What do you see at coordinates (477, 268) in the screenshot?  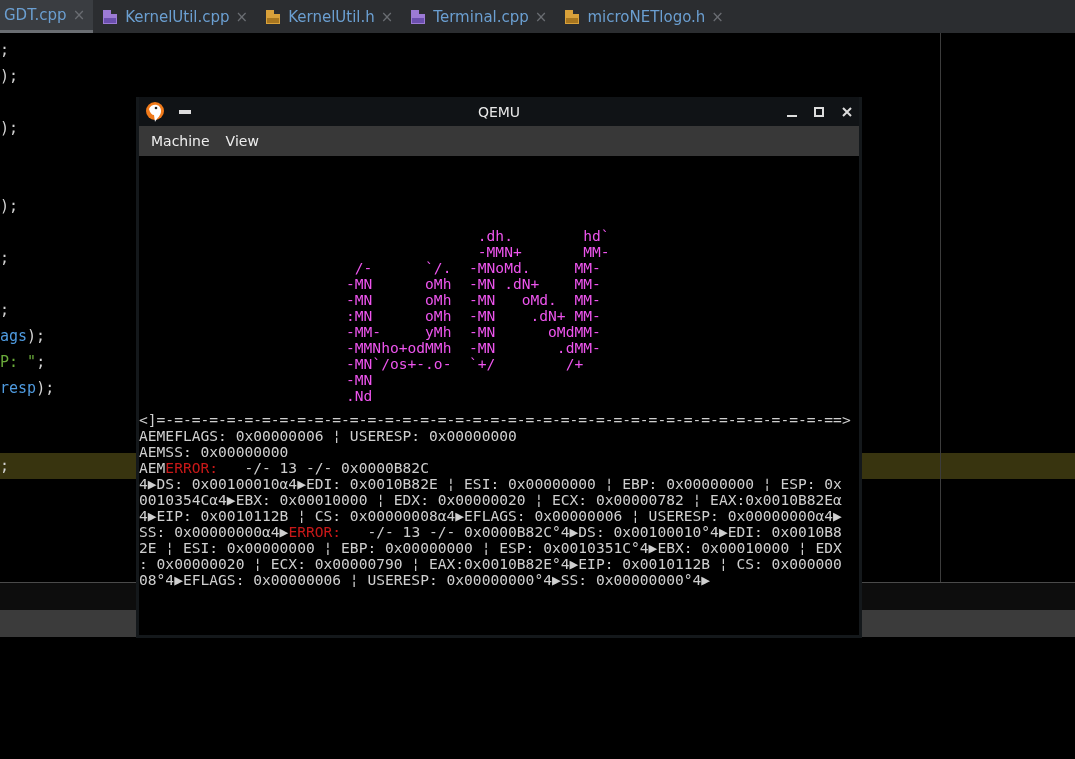 I see `ascii-art-line: /- `/. -MNoMd. MM-` at bounding box center [477, 268].